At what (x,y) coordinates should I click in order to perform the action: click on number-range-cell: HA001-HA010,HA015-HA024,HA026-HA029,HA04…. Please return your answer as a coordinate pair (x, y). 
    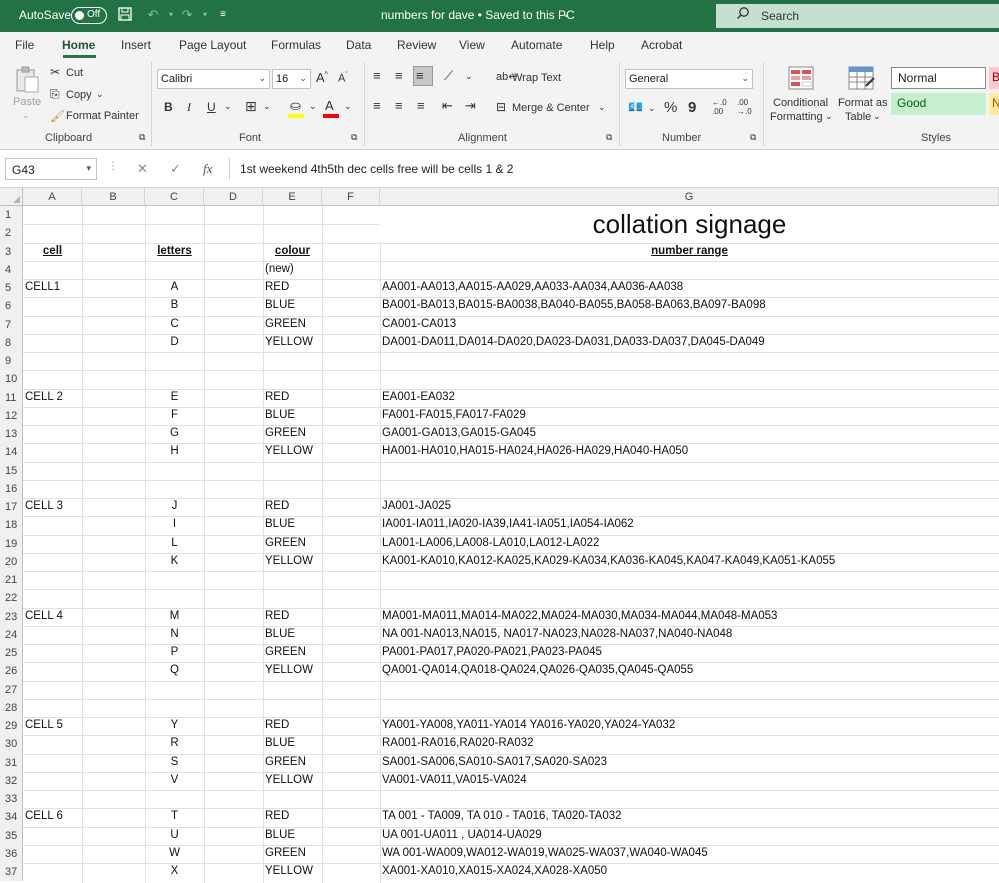
    Looking at the image, I should click on (689, 451).